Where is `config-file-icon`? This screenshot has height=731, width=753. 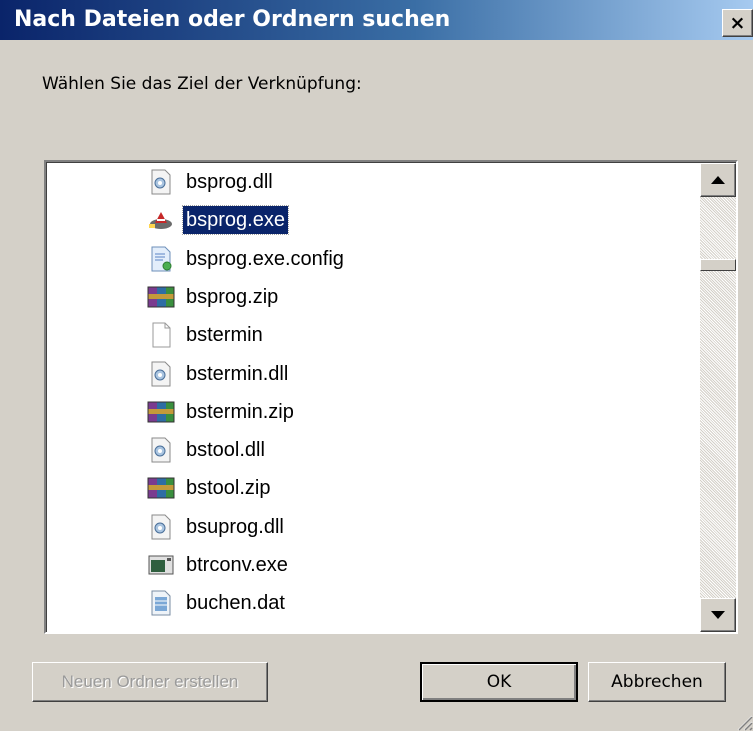 config-file-icon is located at coordinates (161, 259).